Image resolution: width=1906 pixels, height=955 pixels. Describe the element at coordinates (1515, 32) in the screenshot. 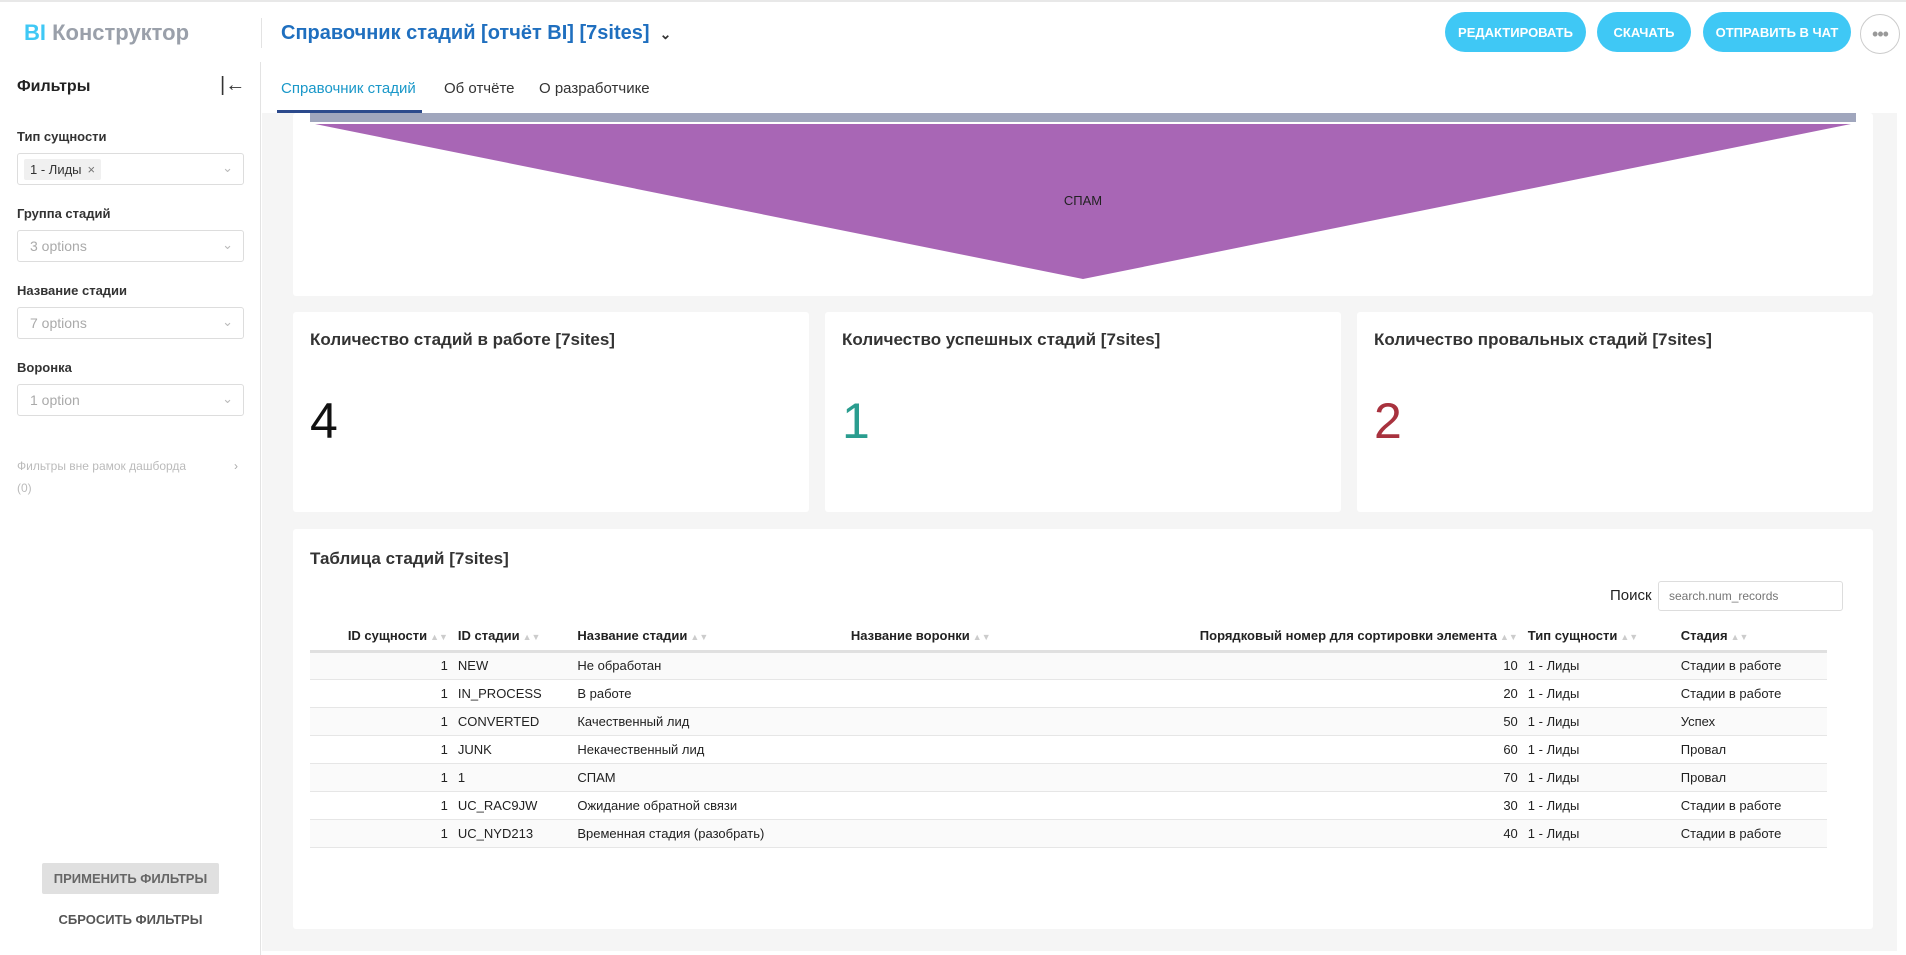

I see `edit-button: РЕДАКТИРОВАТЬ` at that location.